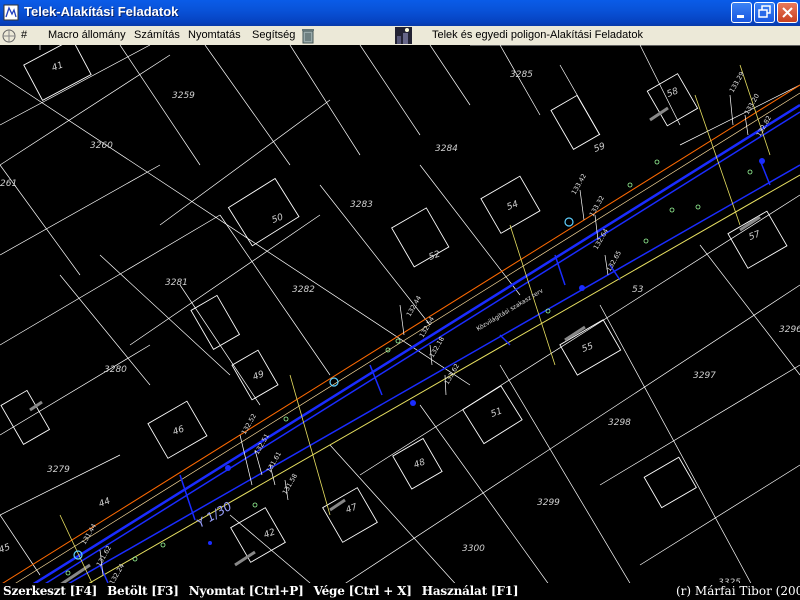  Describe the element at coordinates (89, 534) in the screenshot. I see `elevation-label: 131.44` at that location.